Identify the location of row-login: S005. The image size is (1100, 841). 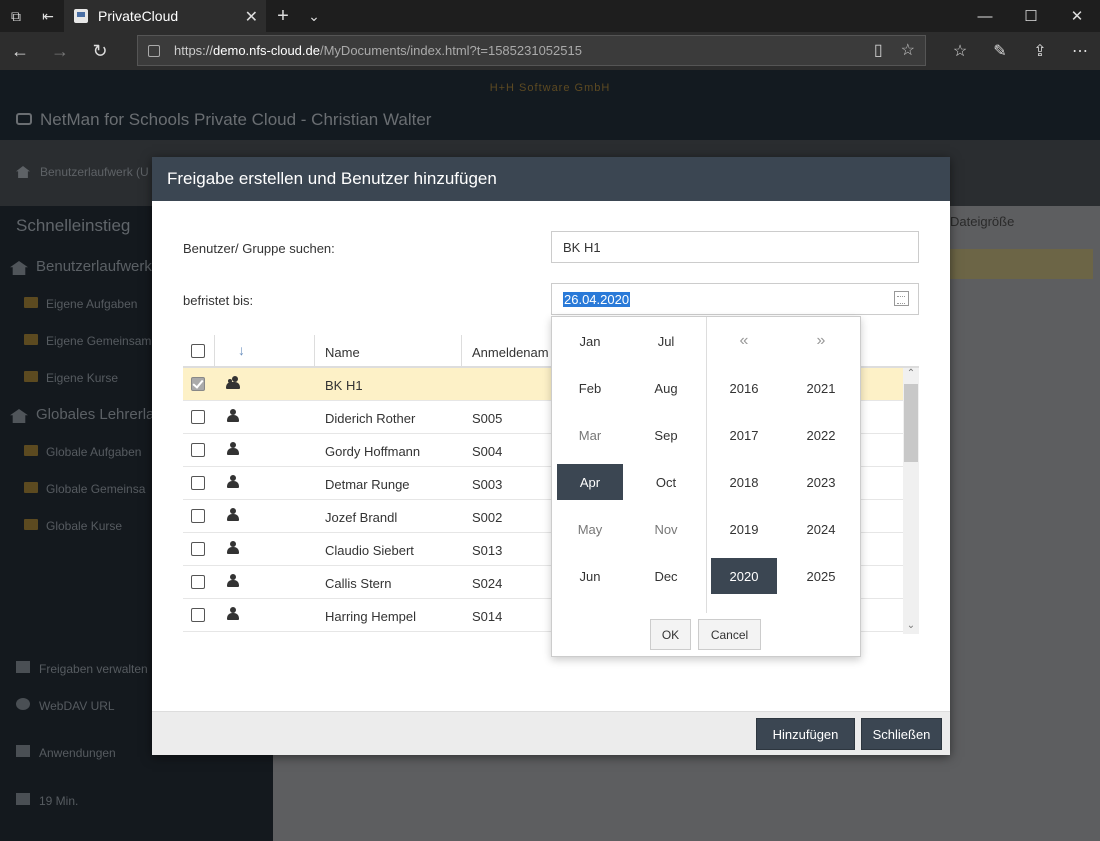
(487, 418).